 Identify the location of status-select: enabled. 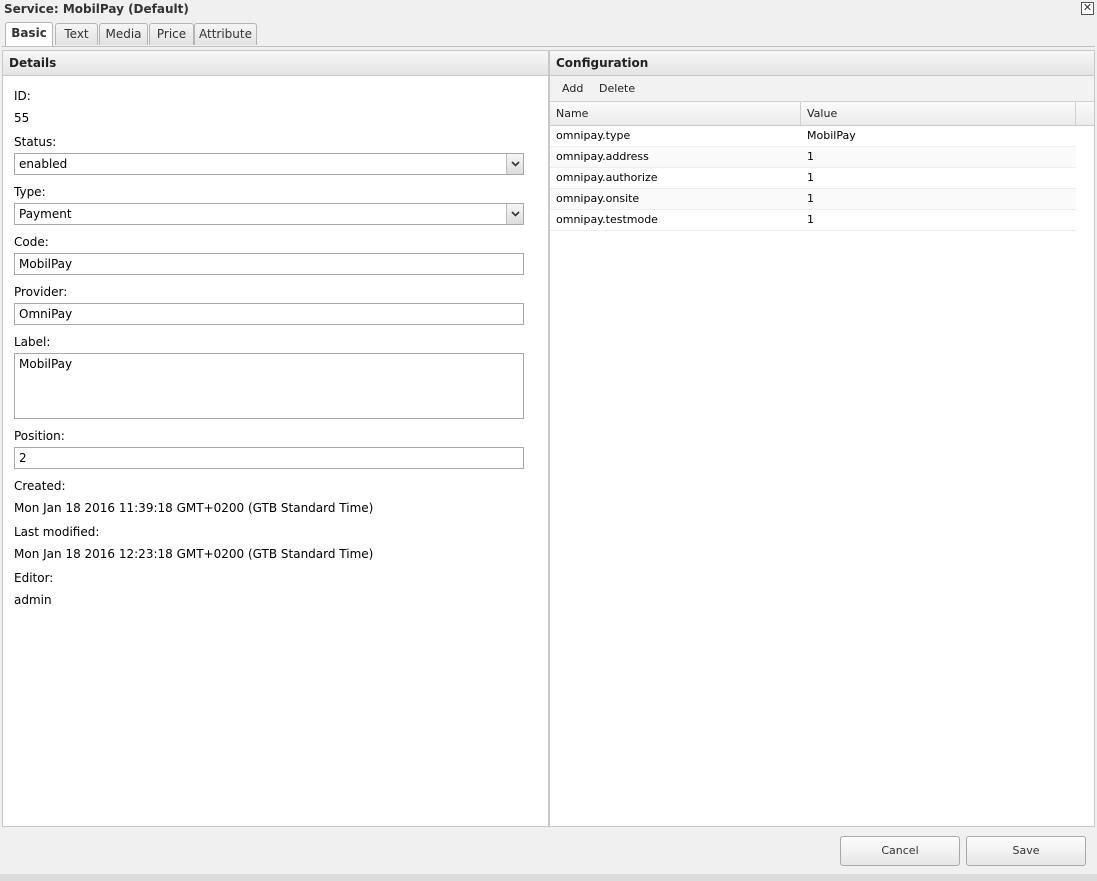
(269, 164).